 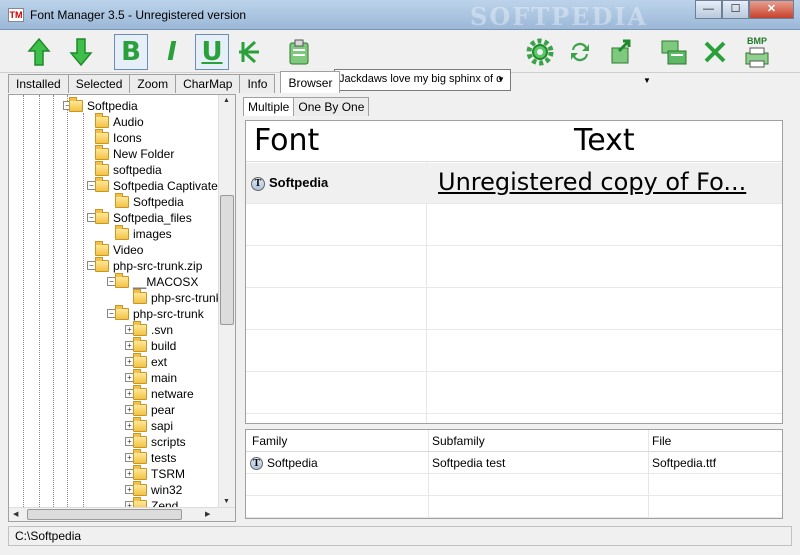 I want to click on tree-item: − php-src-trunk.zip, so click(x=145, y=265).